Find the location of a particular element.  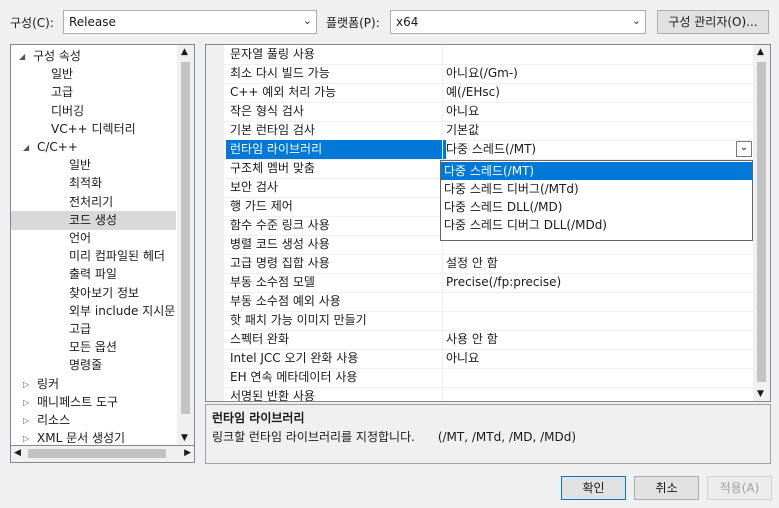

property-row: EH 연속 메타데이터 사용 is located at coordinates (479, 378).